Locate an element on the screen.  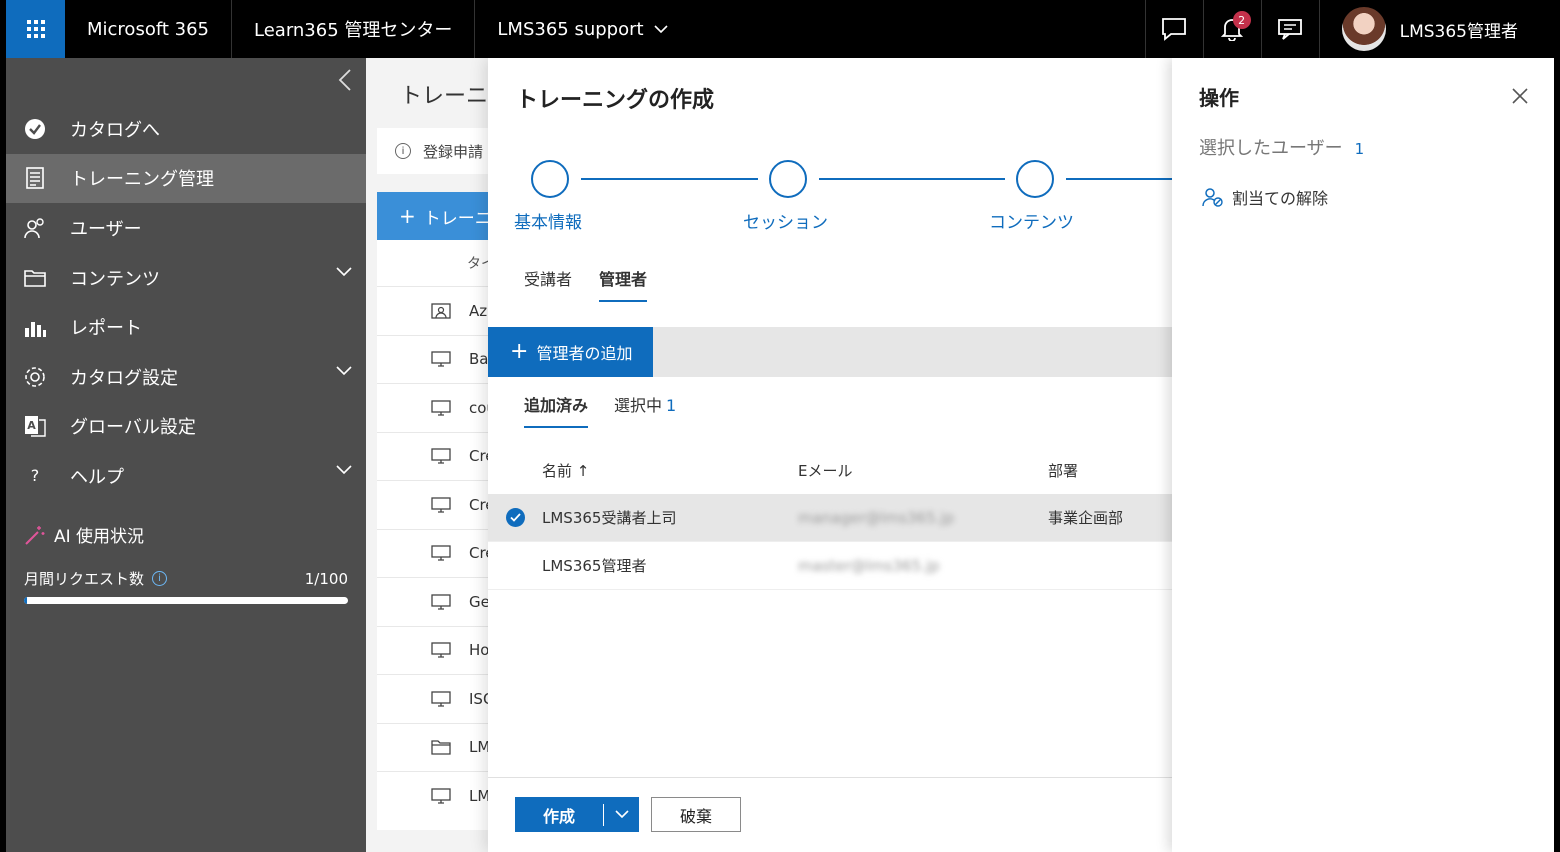
sidebar-item-label: カタログへ is located at coordinates (115, 130).